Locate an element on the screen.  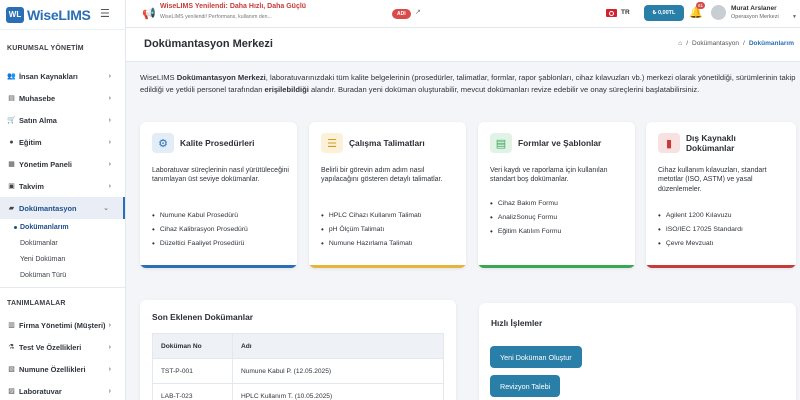
sidebar-subitem-dokumanlarim: Dokümanlarım is located at coordinates (62, 227).